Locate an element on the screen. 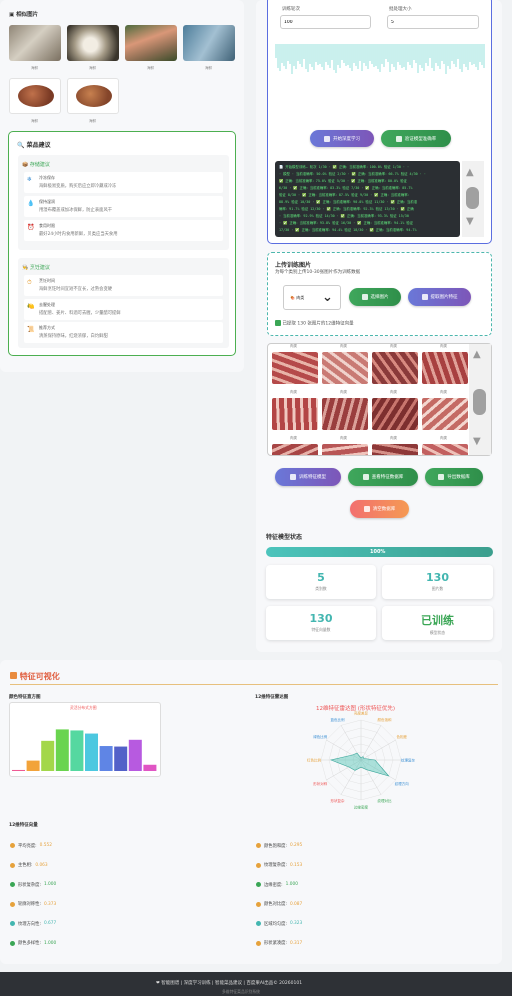  epochs-input is located at coordinates (325, 22).